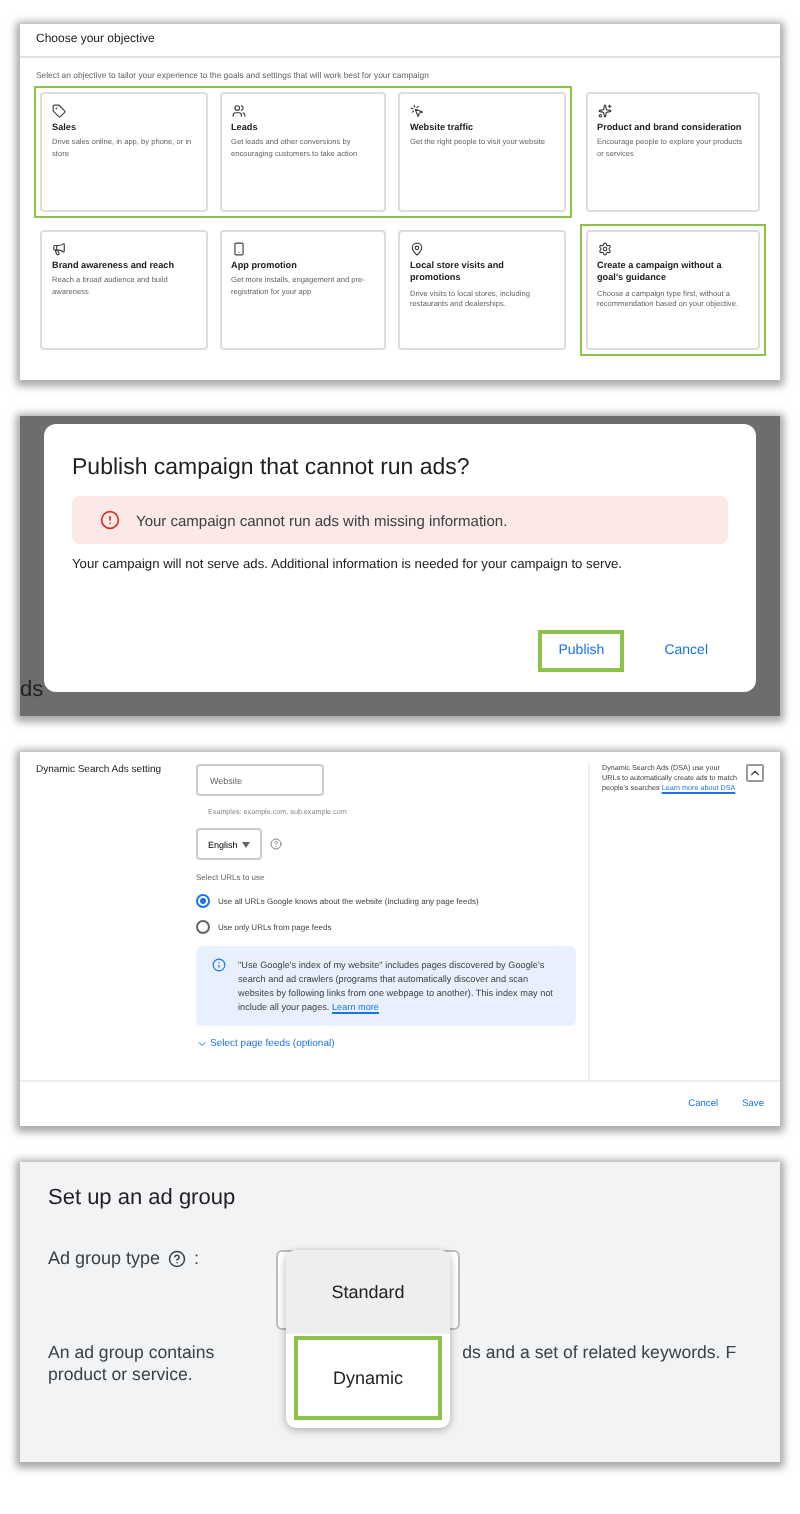 This screenshot has width=800, height=1514. Describe the element at coordinates (219, 965) in the screenshot. I see `info-icon` at that location.